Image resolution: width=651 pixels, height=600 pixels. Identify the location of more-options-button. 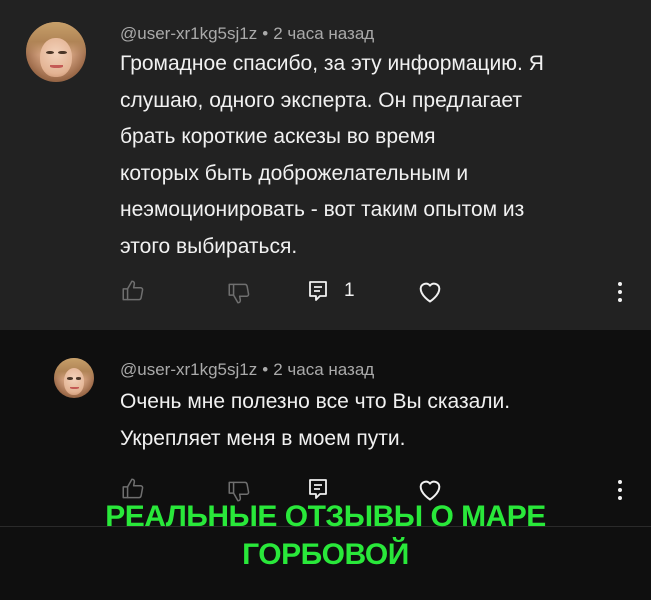
(620, 292).